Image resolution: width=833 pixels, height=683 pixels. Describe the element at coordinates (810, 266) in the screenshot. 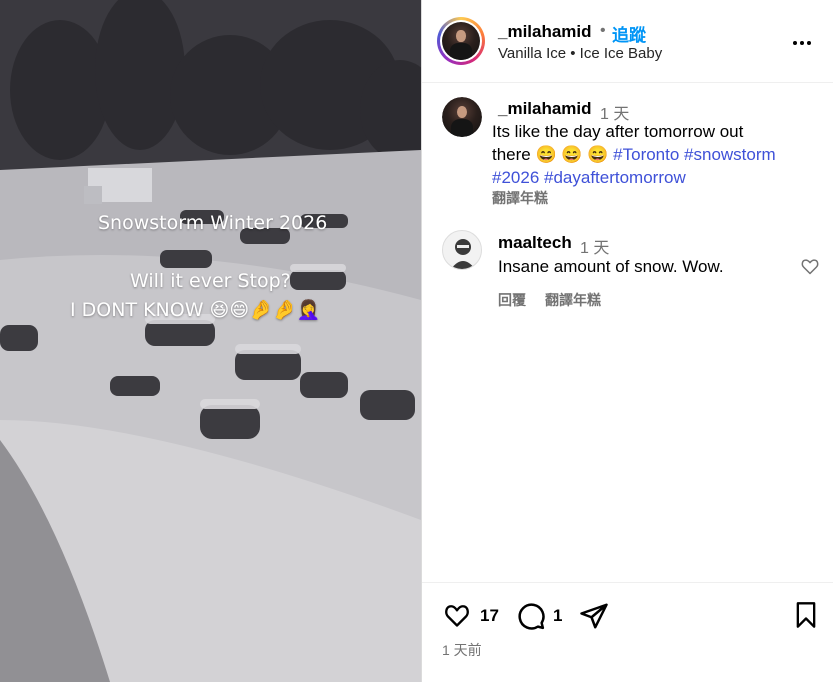

I see `comment-like-heart-icon` at that location.